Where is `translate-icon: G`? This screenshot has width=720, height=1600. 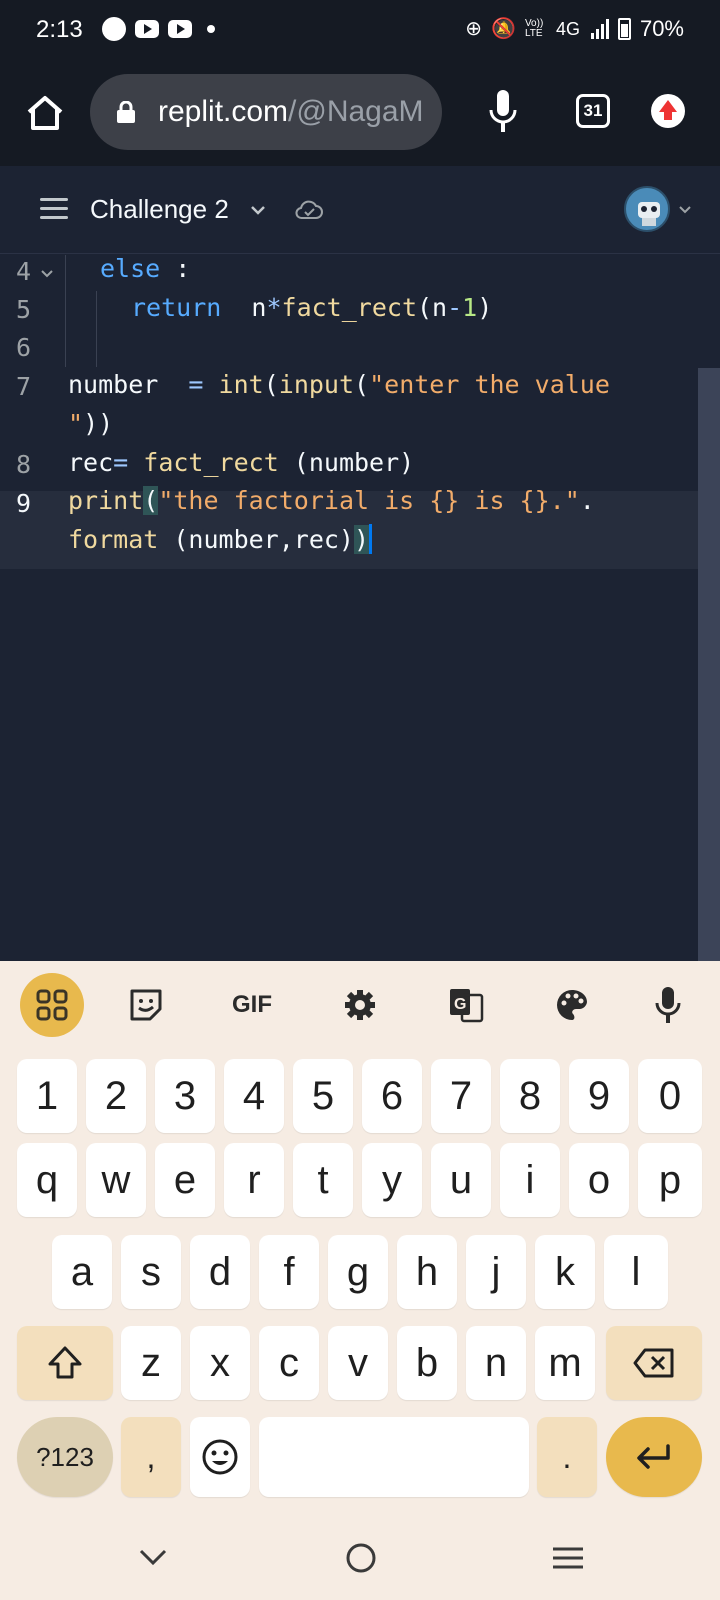 translate-icon: G is located at coordinates (466, 1005).